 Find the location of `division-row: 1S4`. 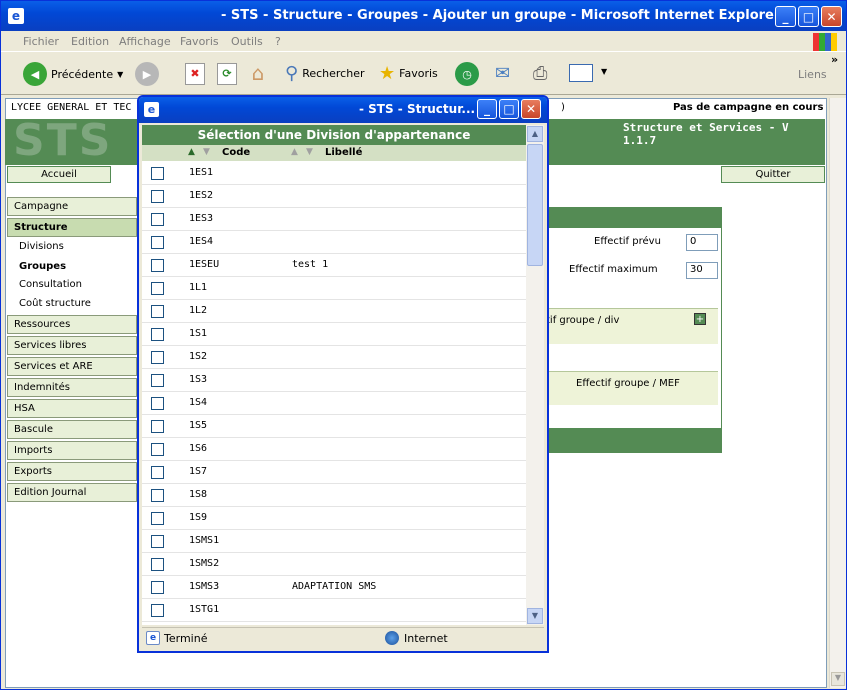

division-row: 1S4 is located at coordinates (334, 403).